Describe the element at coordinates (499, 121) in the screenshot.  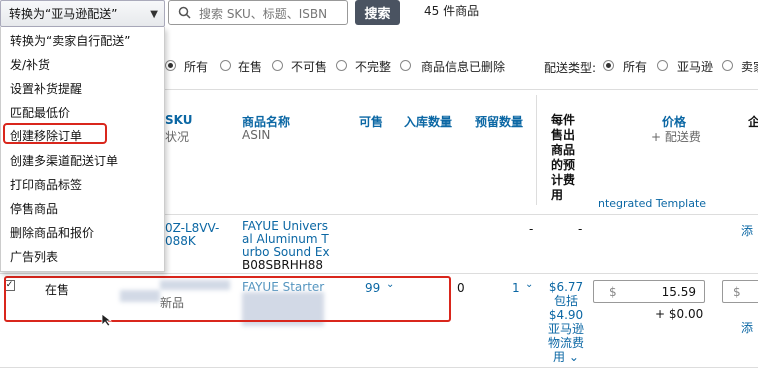
I see `col-reserved: 预留数量` at that location.